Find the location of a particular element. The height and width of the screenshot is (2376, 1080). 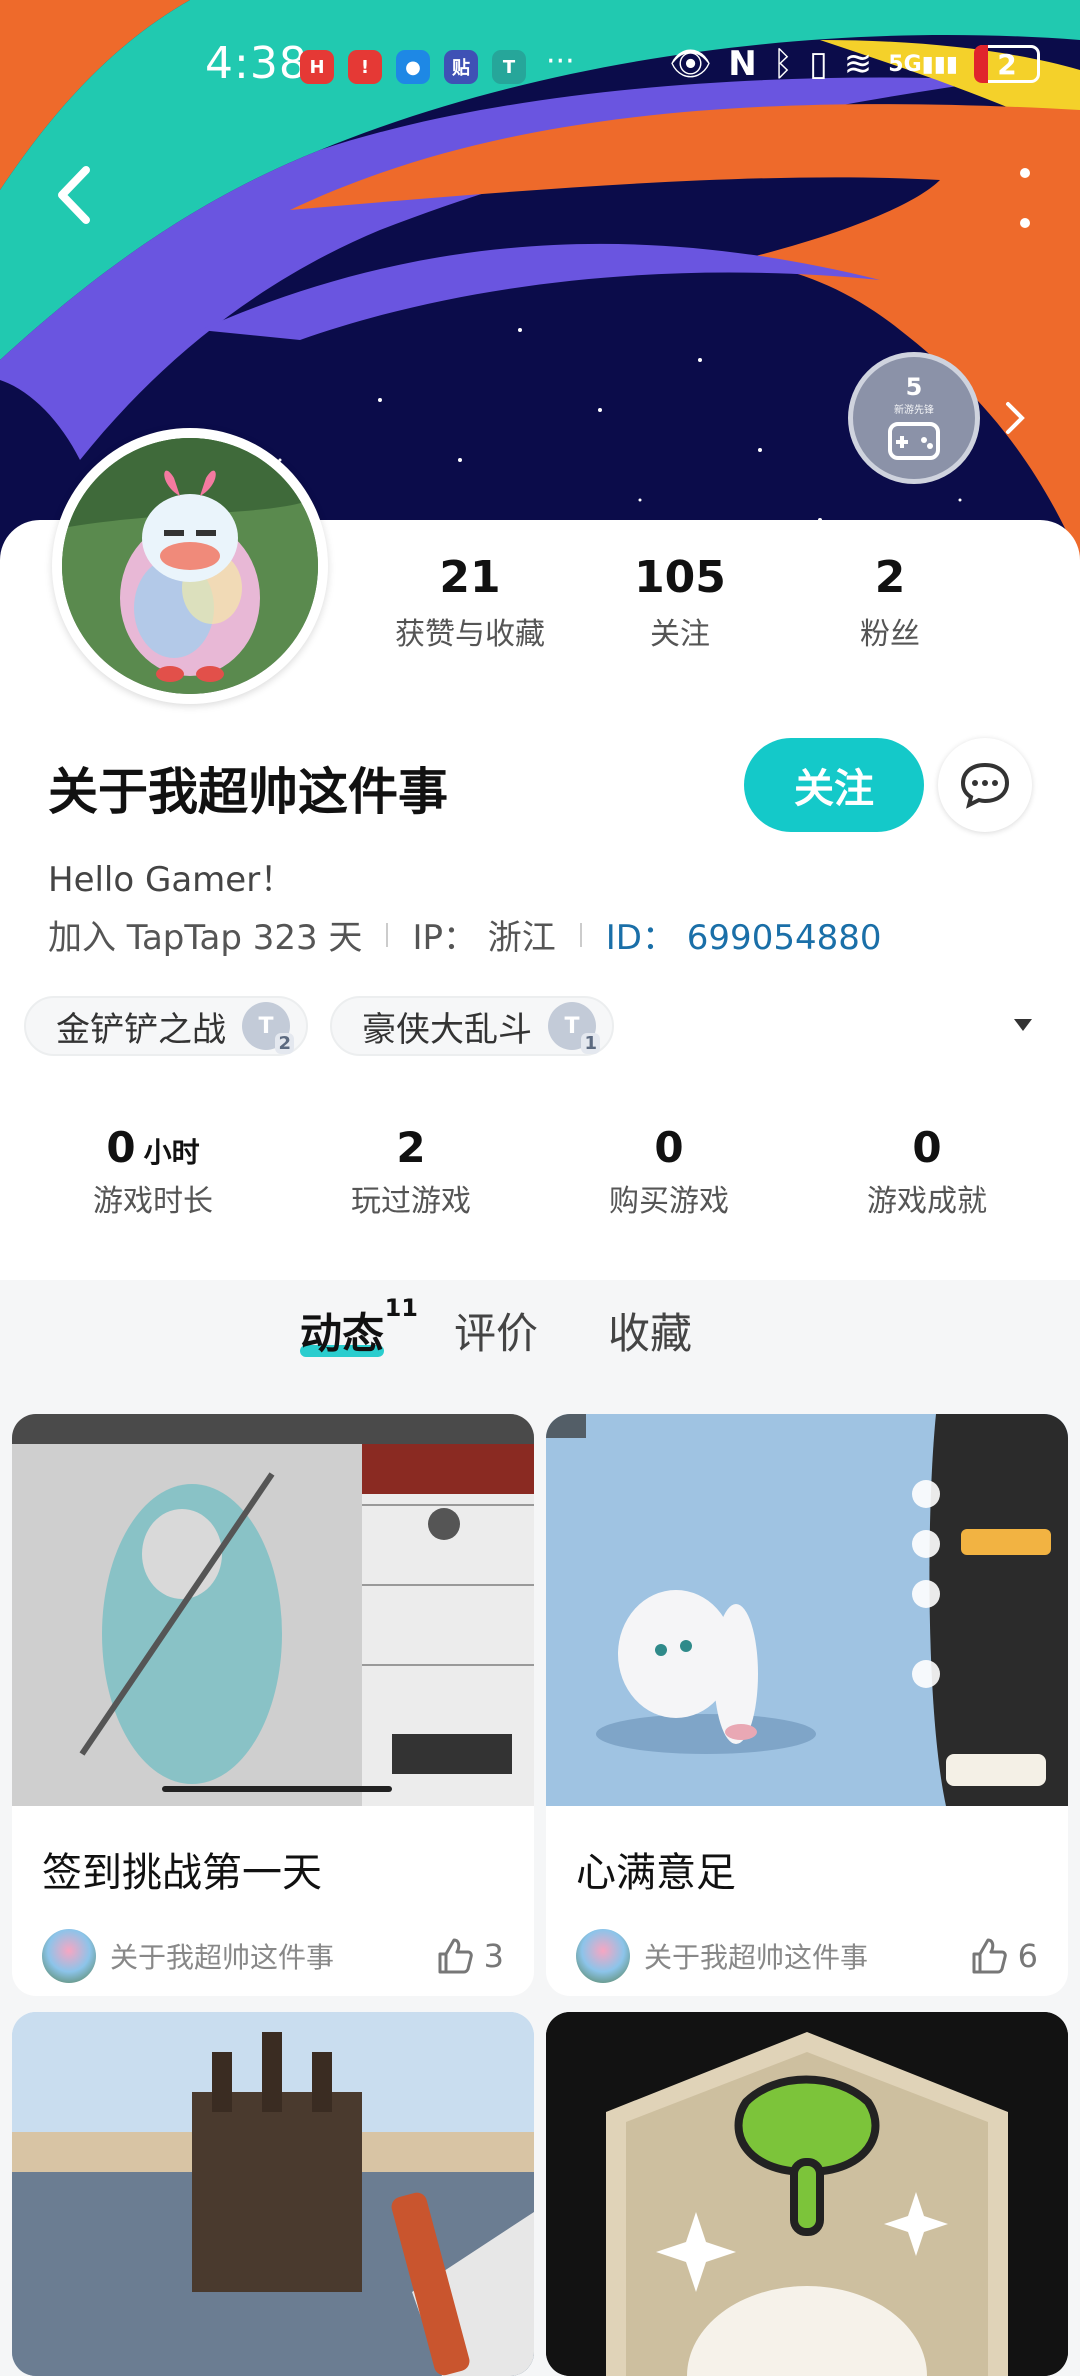

stat-label: 关注 is located at coordinates (680, 634).